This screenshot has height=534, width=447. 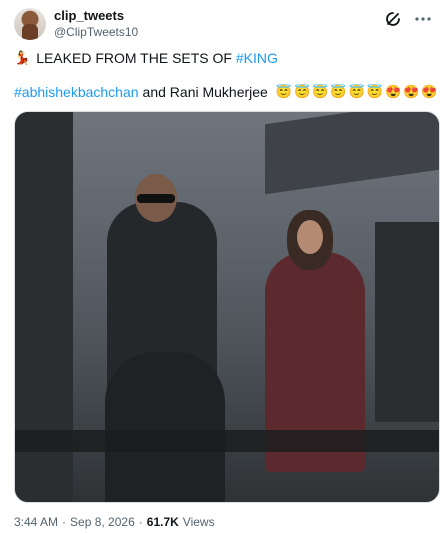 I want to click on tweet-text-line-1: 💃 LEAKED FROM THE SETS OF #KING, so click(x=146, y=58).